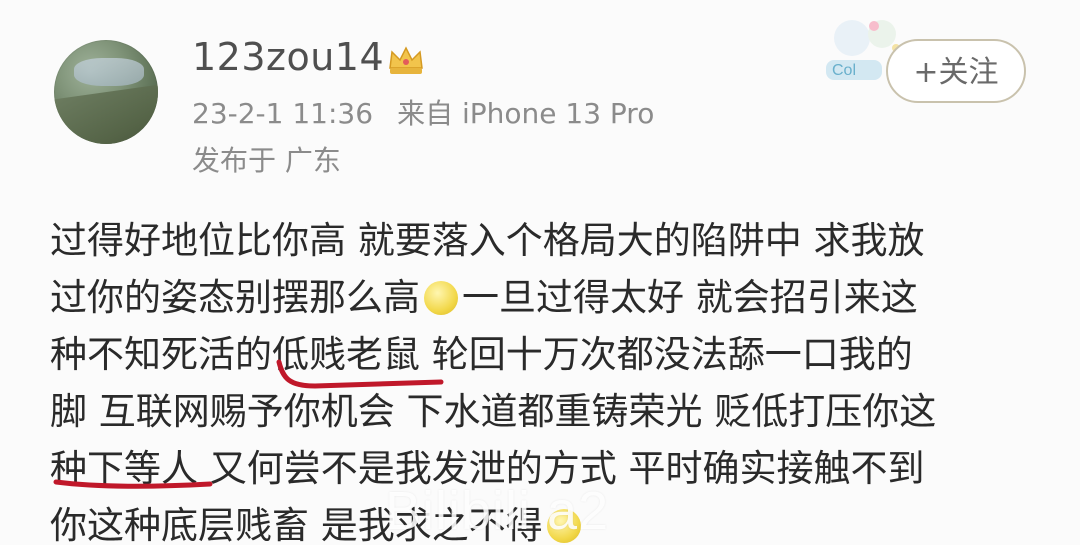 The image size is (1080, 545). What do you see at coordinates (690, 297) in the screenshot?
I see `post-fragment: 一旦过得太好 就会招引来这` at bounding box center [690, 297].